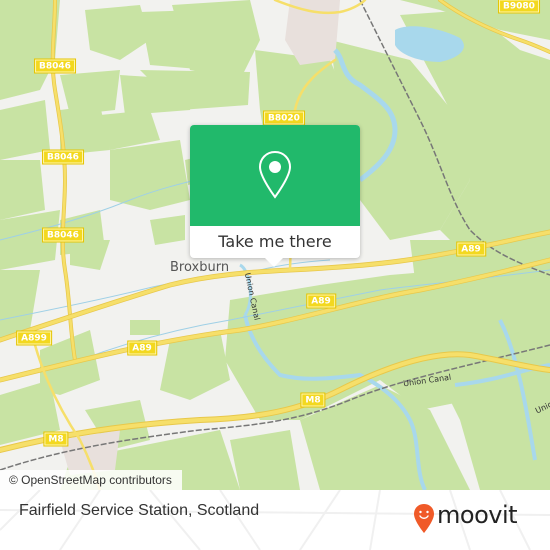 Image resolution: width=550 pixels, height=550 pixels. What do you see at coordinates (424, 518) in the screenshot?
I see `moovit-pin-icon` at bounding box center [424, 518].